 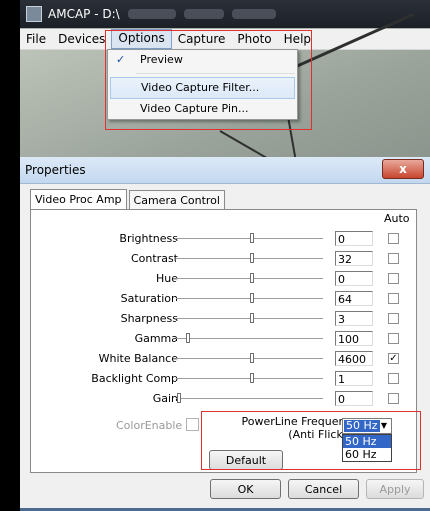 I want to click on auto-checkbox: ✓, so click(x=393, y=358).